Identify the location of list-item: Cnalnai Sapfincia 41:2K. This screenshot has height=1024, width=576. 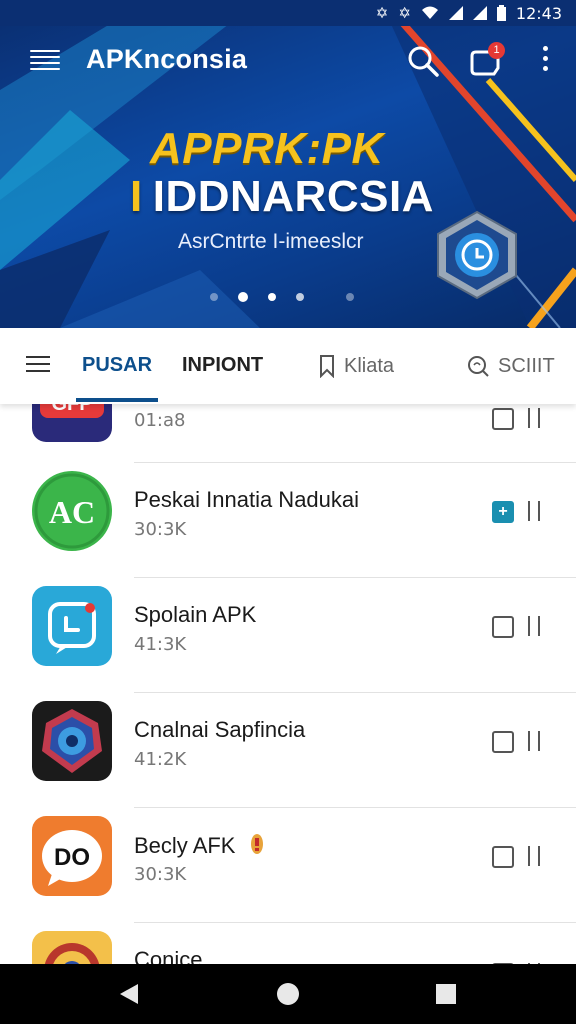
(288, 750).